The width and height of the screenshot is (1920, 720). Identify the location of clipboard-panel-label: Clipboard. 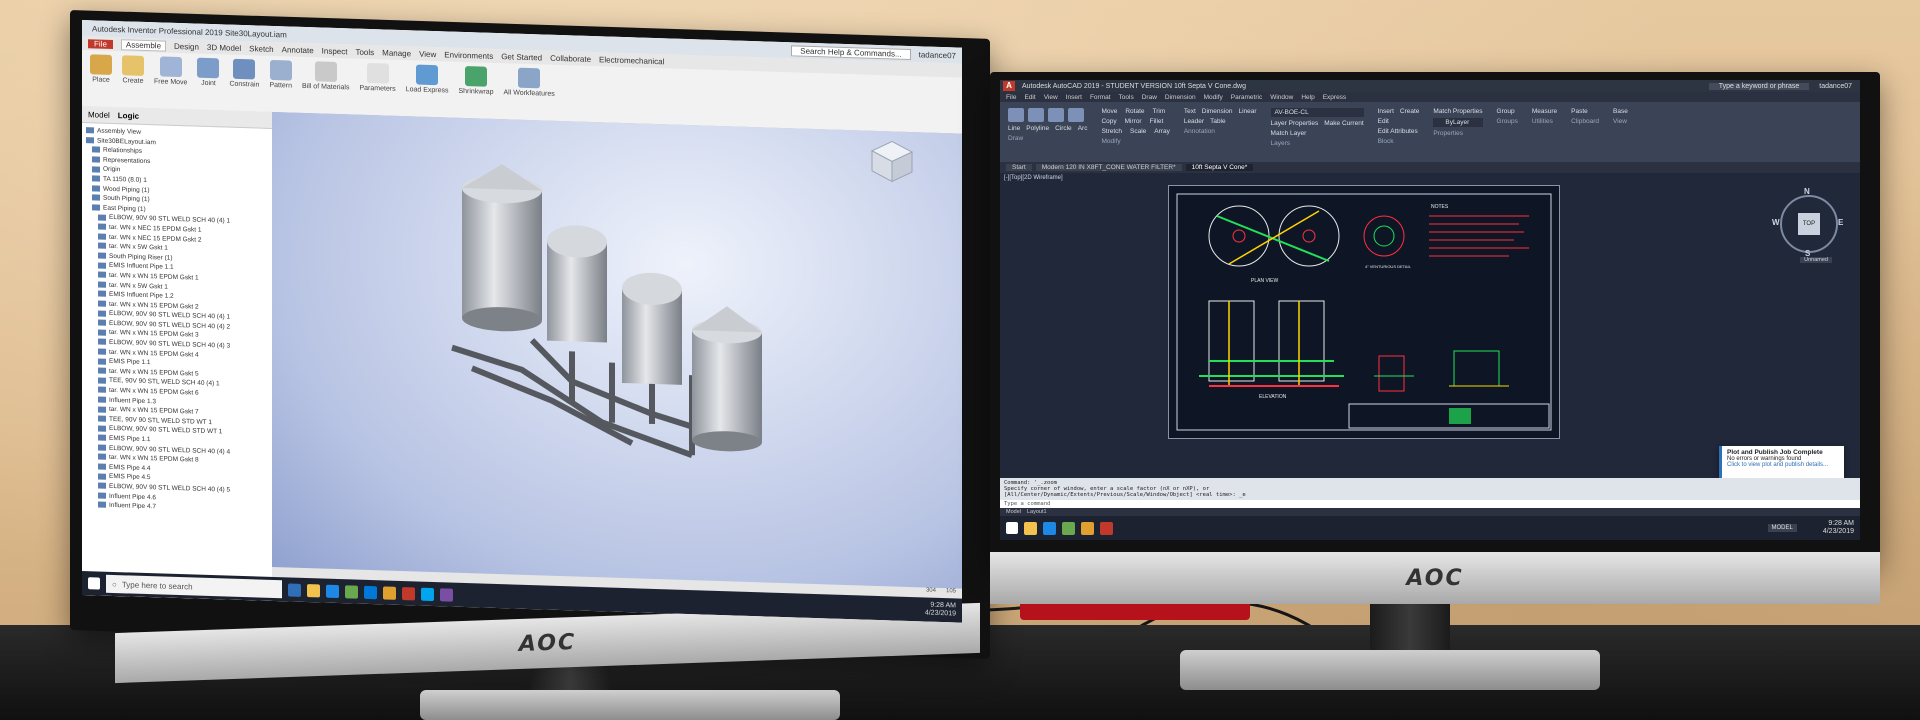
(1585, 121).